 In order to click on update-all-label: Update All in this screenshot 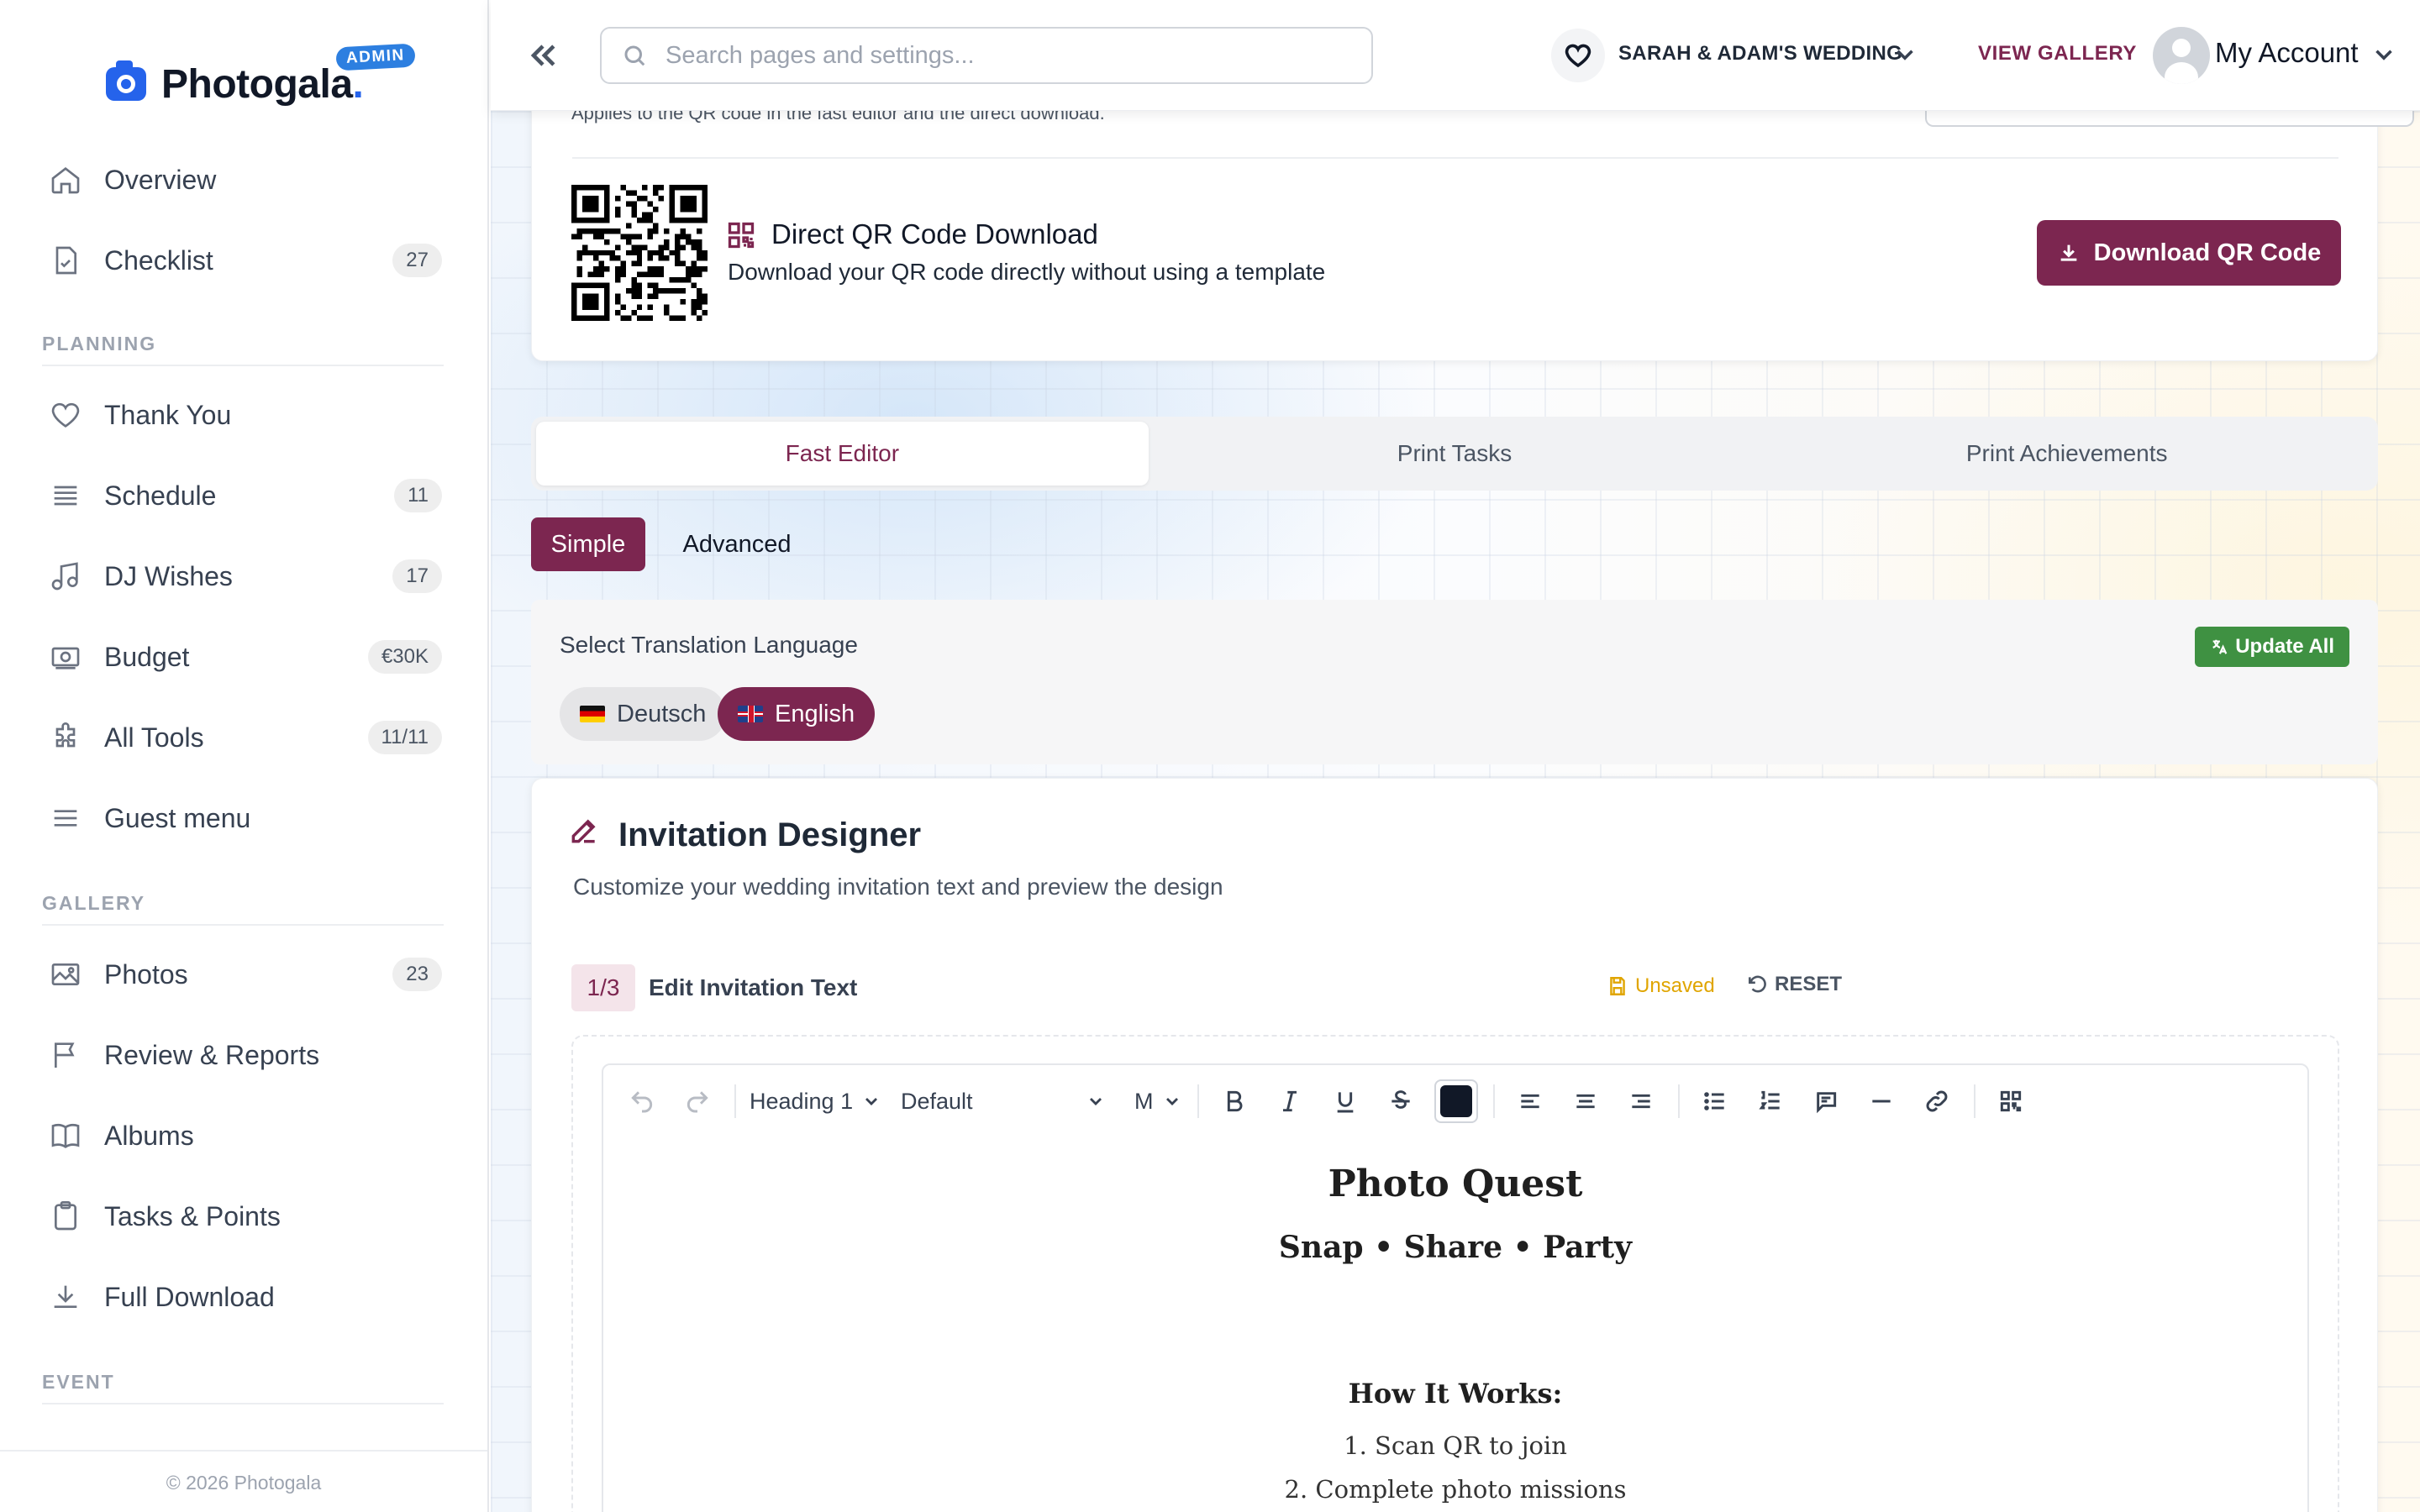, I will do `click(2284, 646)`.